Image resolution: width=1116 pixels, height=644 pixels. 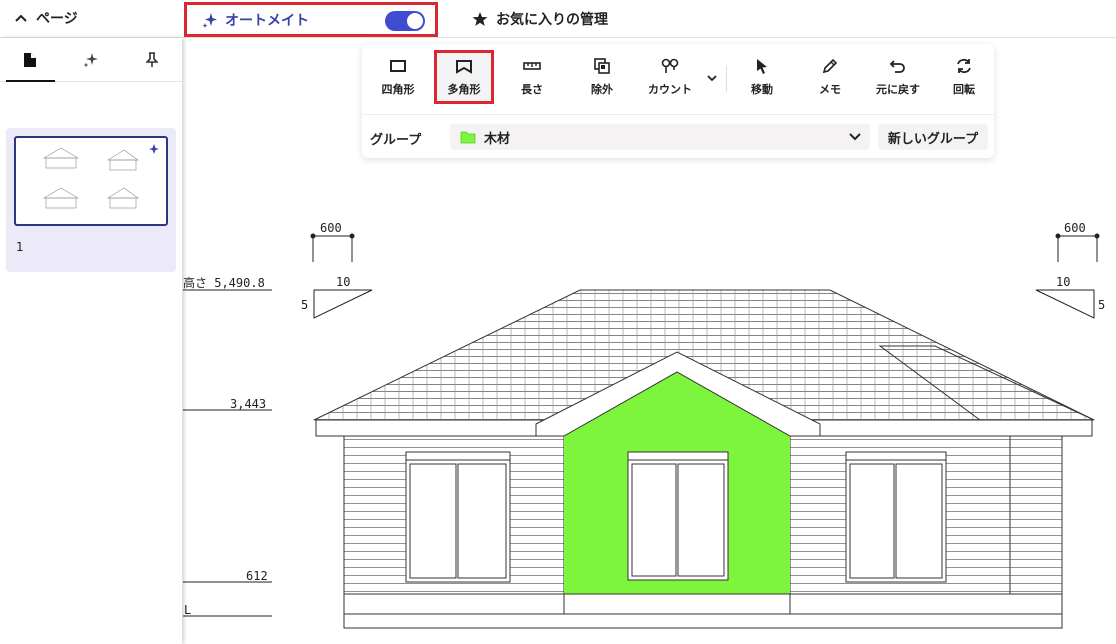 What do you see at coordinates (552, 20) in the screenshot?
I see `favorites-label: お気に入りの管理` at bounding box center [552, 20].